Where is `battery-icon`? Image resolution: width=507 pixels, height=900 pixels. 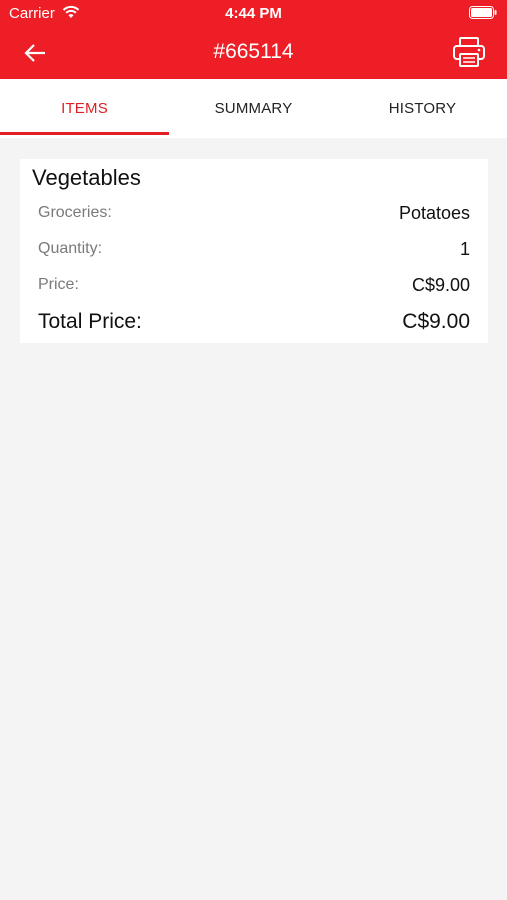
battery-icon is located at coordinates (483, 12).